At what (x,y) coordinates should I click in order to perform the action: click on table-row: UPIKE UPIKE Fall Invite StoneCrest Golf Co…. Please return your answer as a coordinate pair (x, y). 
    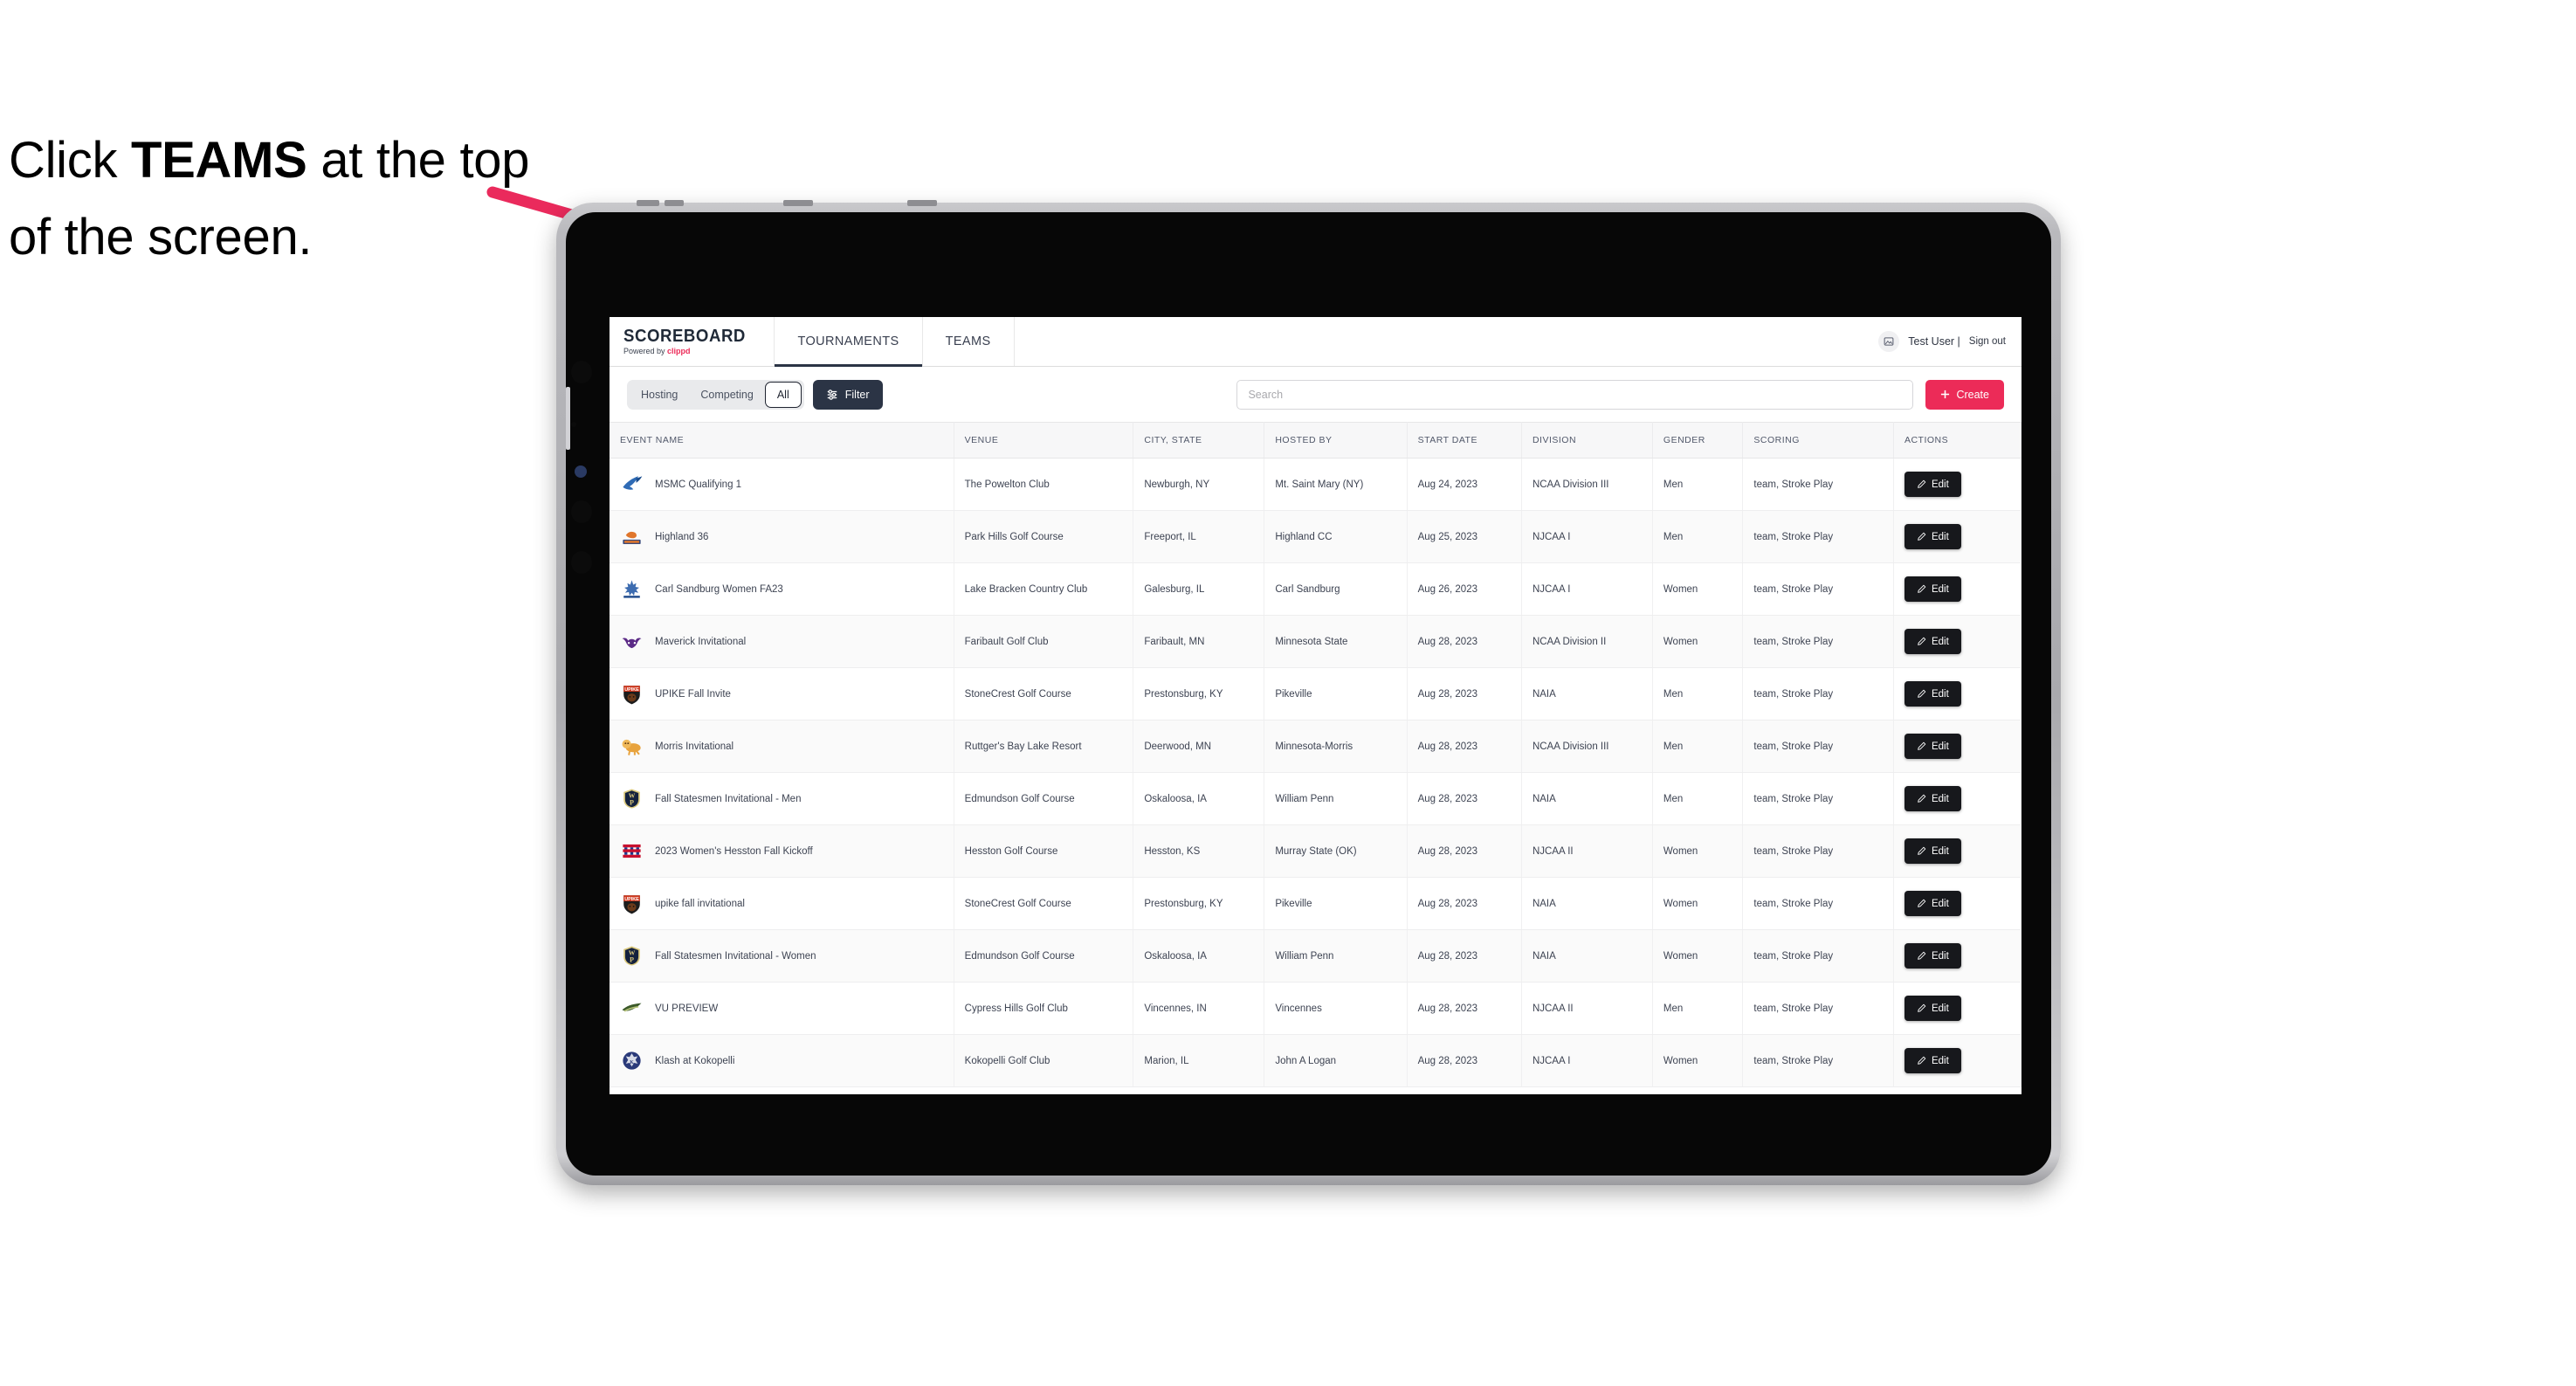
    Looking at the image, I should click on (1316, 694).